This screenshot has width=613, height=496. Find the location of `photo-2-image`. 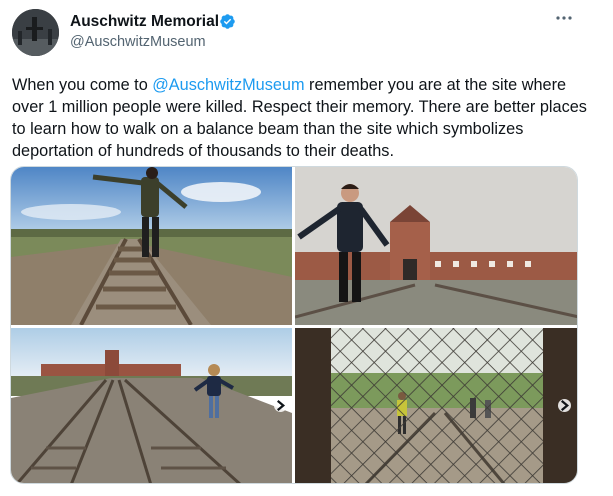

photo-2-image is located at coordinates (436, 246).